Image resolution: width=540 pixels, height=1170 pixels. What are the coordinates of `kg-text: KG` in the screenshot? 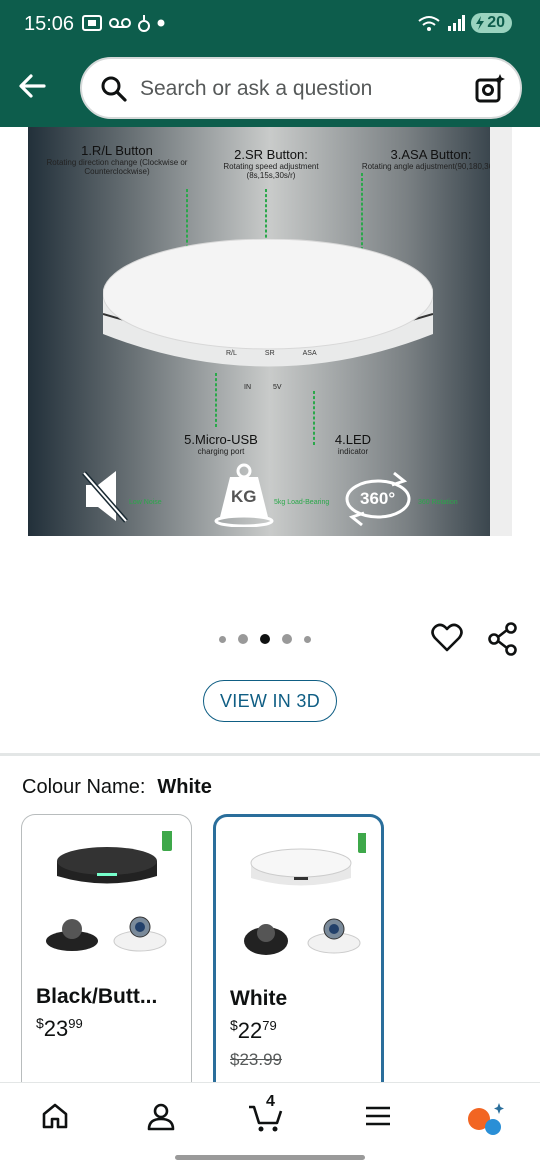 It's located at (244, 496).